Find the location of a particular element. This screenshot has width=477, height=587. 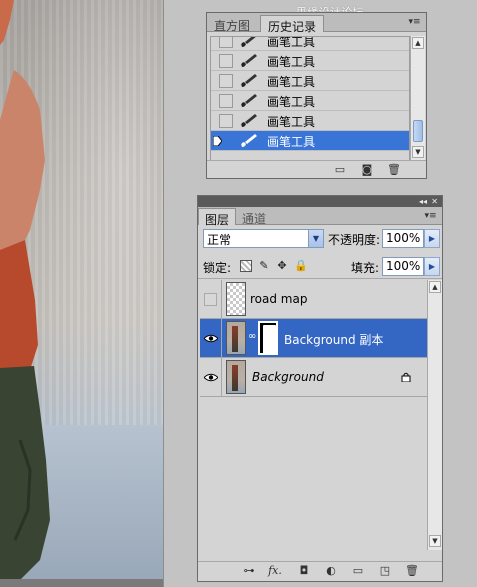

layer-name: Background 副本 is located at coordinates (333, 339).